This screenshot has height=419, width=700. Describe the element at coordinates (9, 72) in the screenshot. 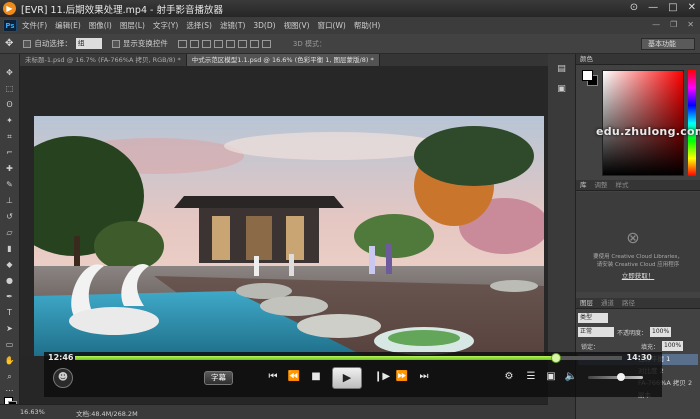

I see `move-icon: ✥` at that location.